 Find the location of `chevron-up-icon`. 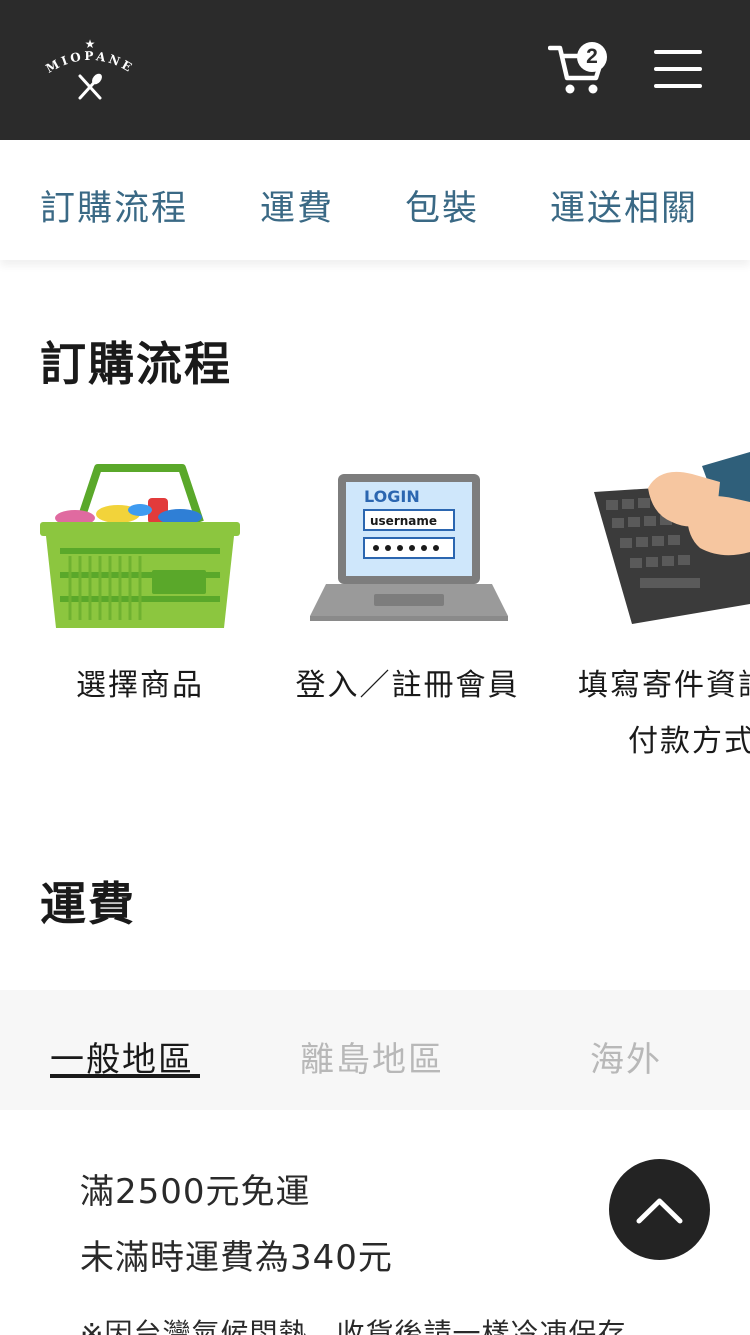

chevron-up-icon is located at coordinates (659, 1211).